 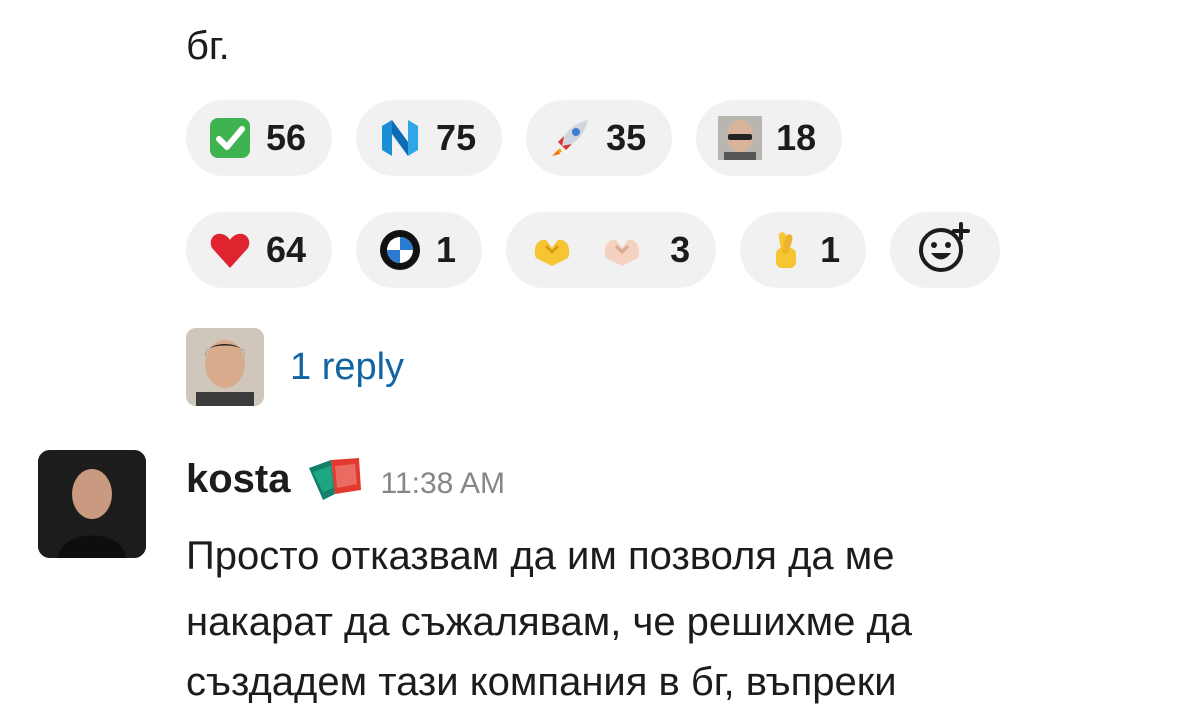 What do you see at coordinates (92, 504) in the screenshot?
I see `avatar` at bounding box center [92, 504].